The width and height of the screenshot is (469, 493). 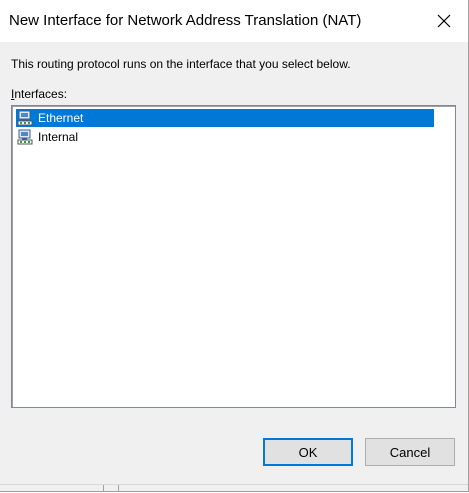 What do you see at coordinates (58, 137) in the screenshot?
I see `interface-item-label: Internal` at bounding box center [58, 137].